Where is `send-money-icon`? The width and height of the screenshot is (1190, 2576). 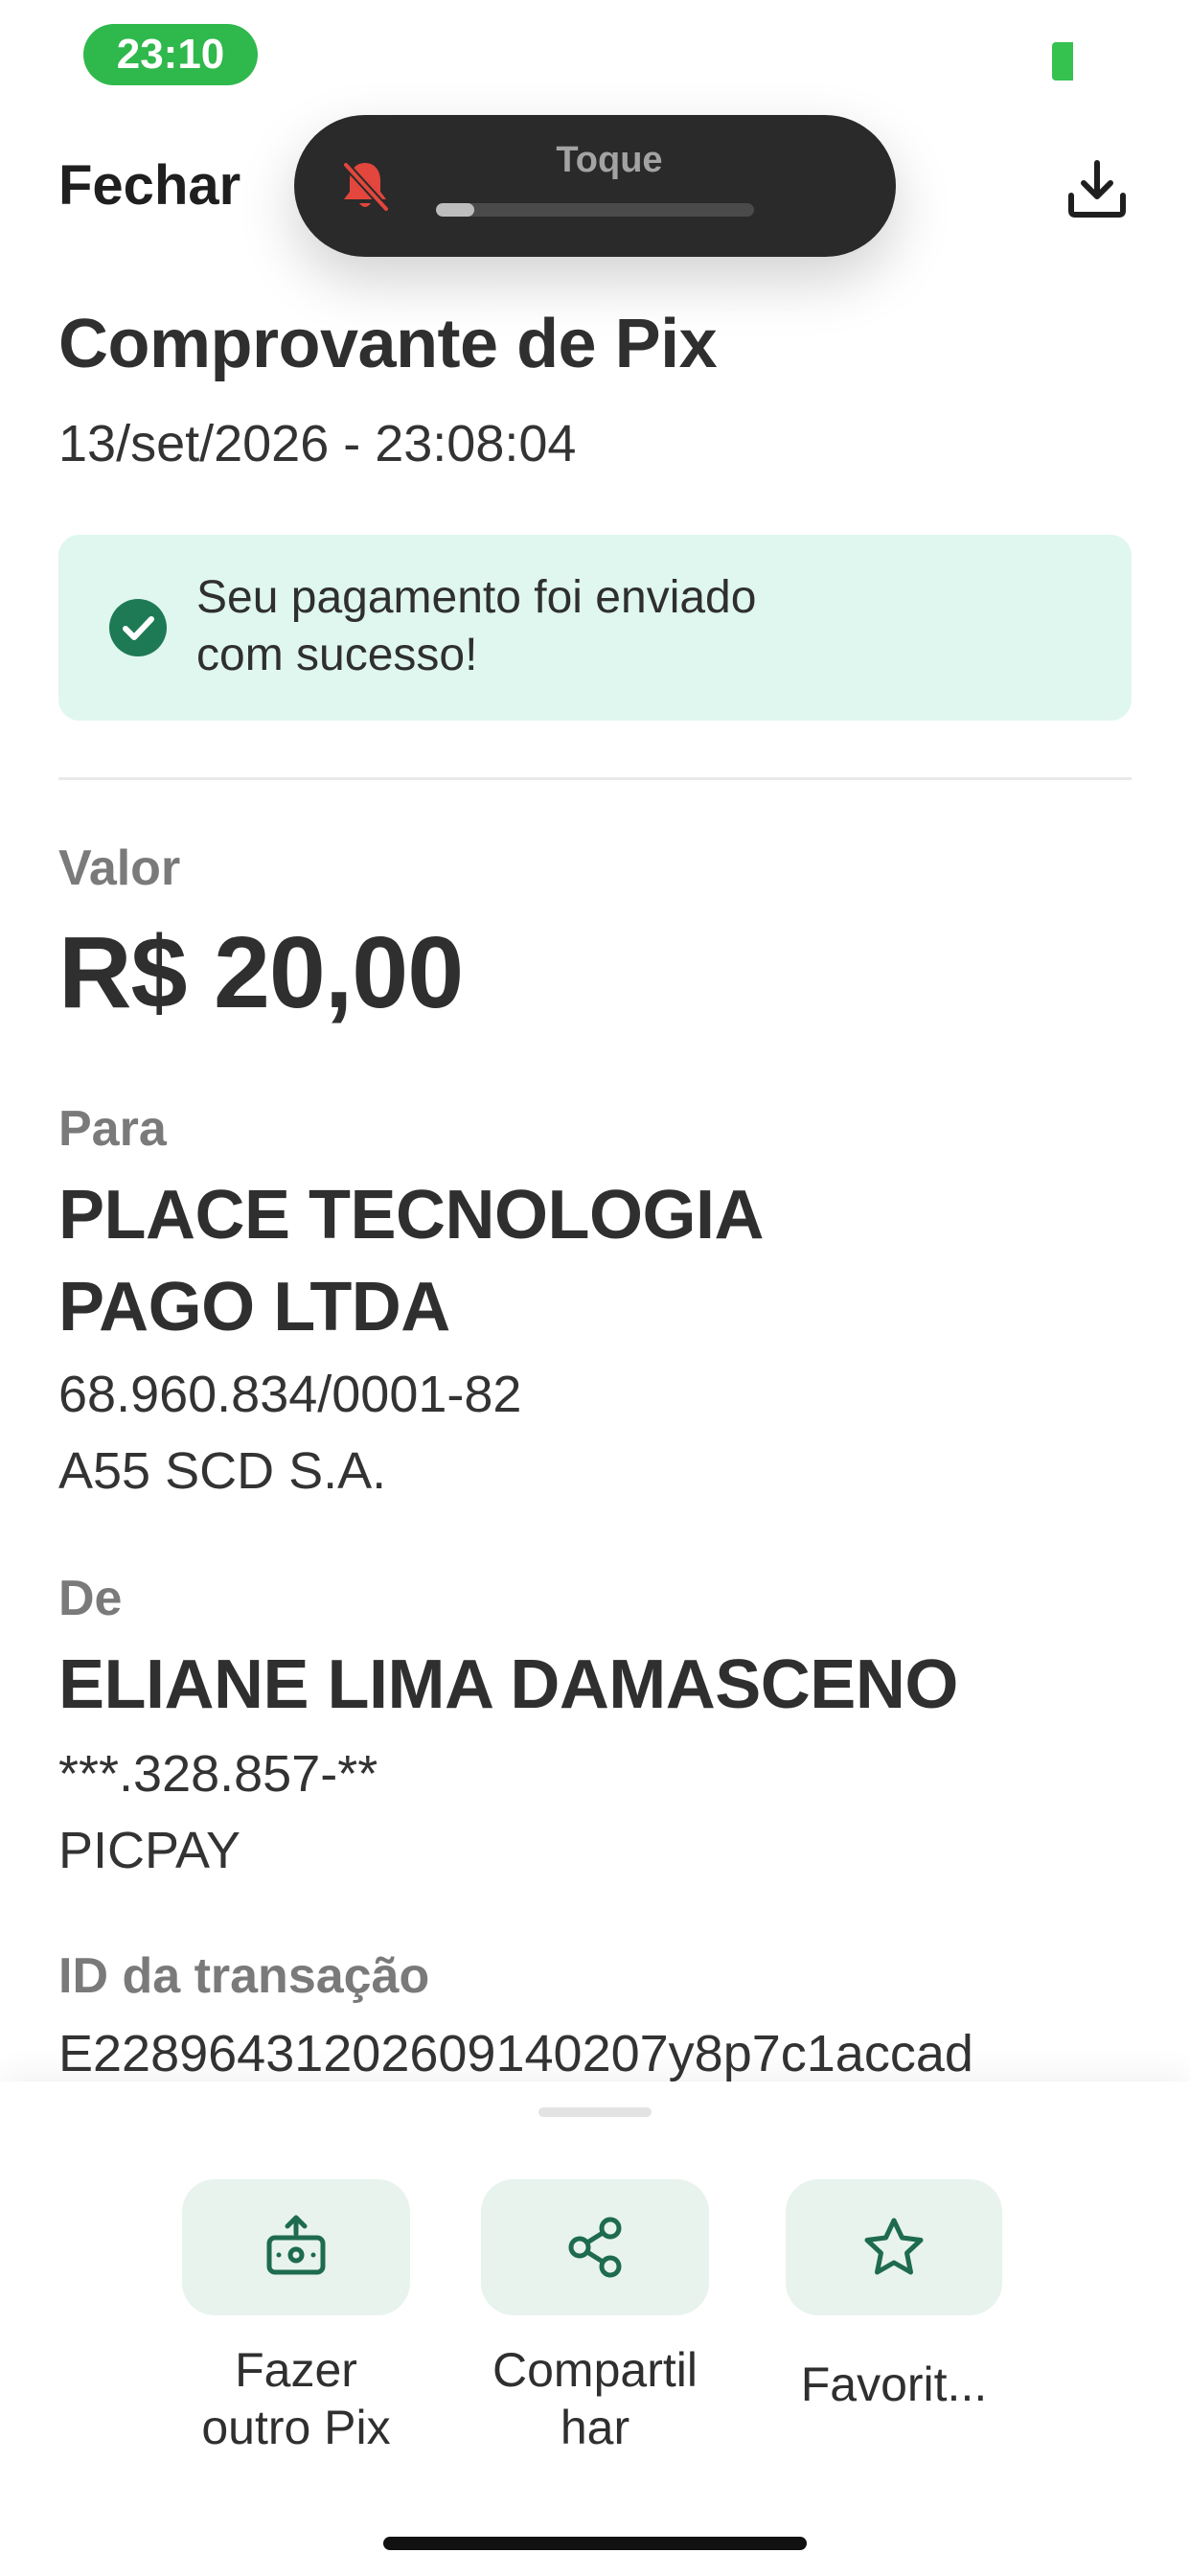 send-money-icon is located at coordinates (296, 2248).